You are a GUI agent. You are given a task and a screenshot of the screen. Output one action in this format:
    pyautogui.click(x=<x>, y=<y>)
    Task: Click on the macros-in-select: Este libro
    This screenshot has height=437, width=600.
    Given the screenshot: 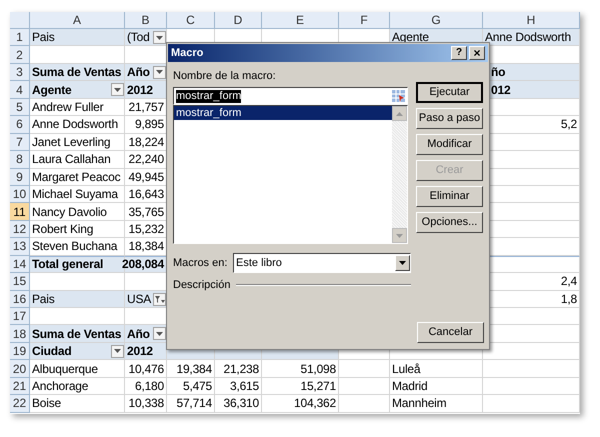 What is the action you would take?
    pyautogui.click(x=322, y=263)
    